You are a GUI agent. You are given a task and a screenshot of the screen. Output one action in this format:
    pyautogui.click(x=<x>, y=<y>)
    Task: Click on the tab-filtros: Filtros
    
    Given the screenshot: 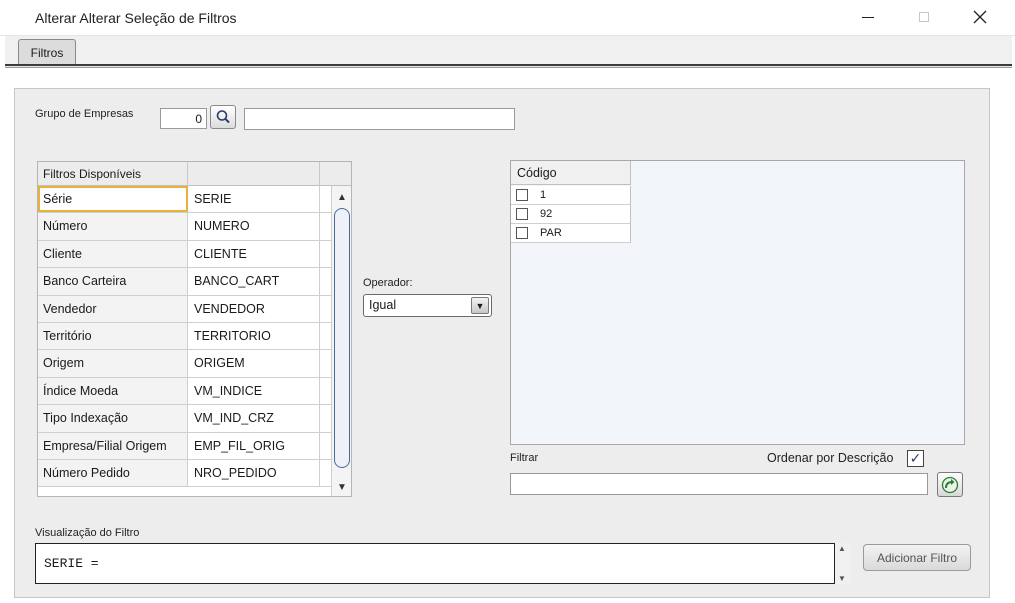 What is the action you would take?
    pyautogui.click(x=47, y=52)
    